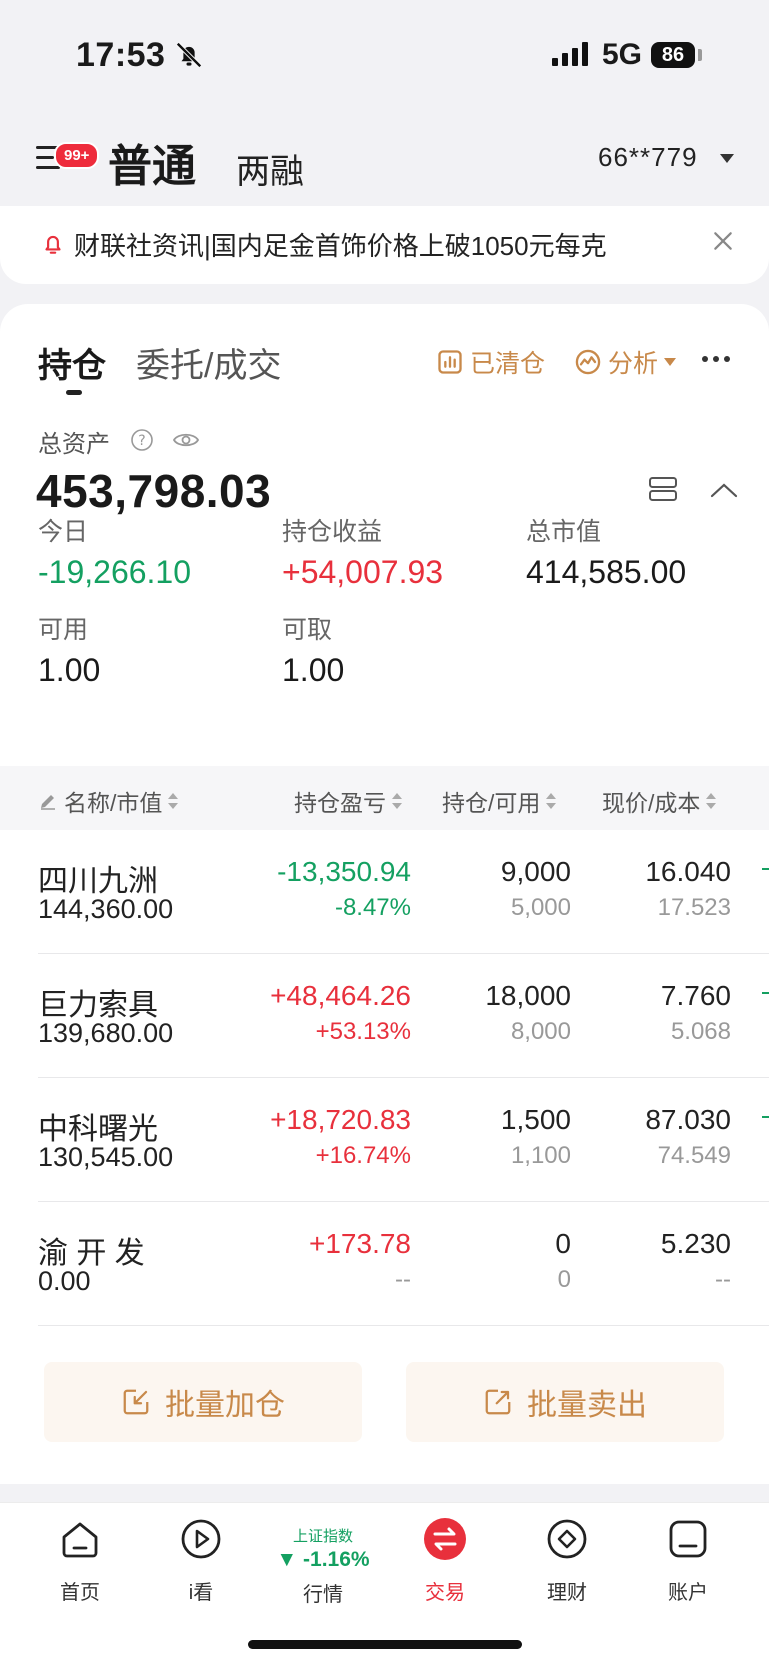 The width and height of the screenshot is (769, 1665). What do you see at coordinates (567, 1539) in the screenshot?
I see `finance-icon` at bounding box center [567, 1539].